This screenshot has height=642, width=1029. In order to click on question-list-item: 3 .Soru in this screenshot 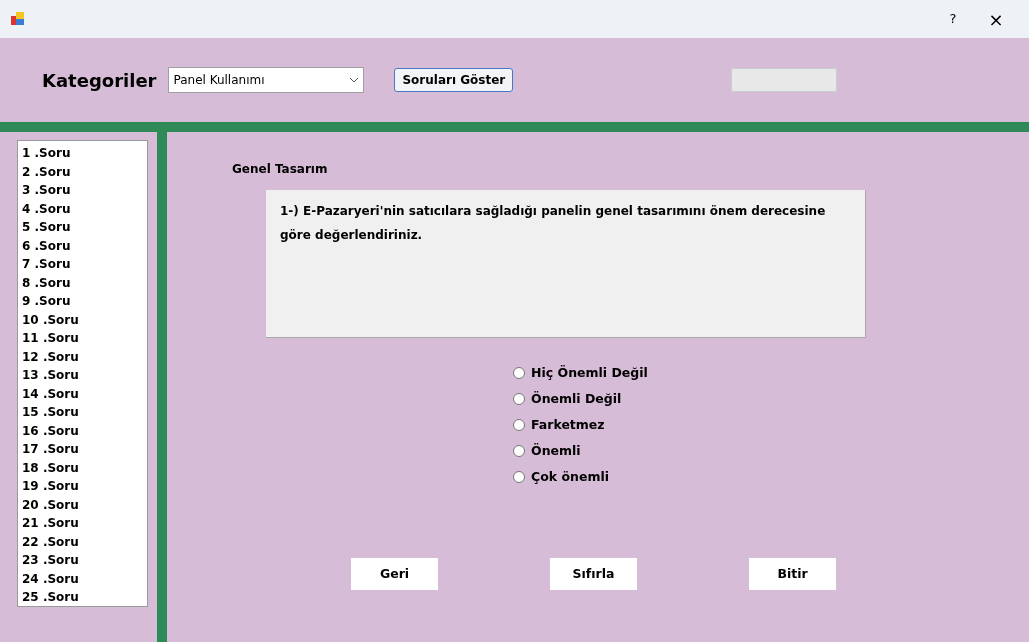, I will do `click(84, 190)`.